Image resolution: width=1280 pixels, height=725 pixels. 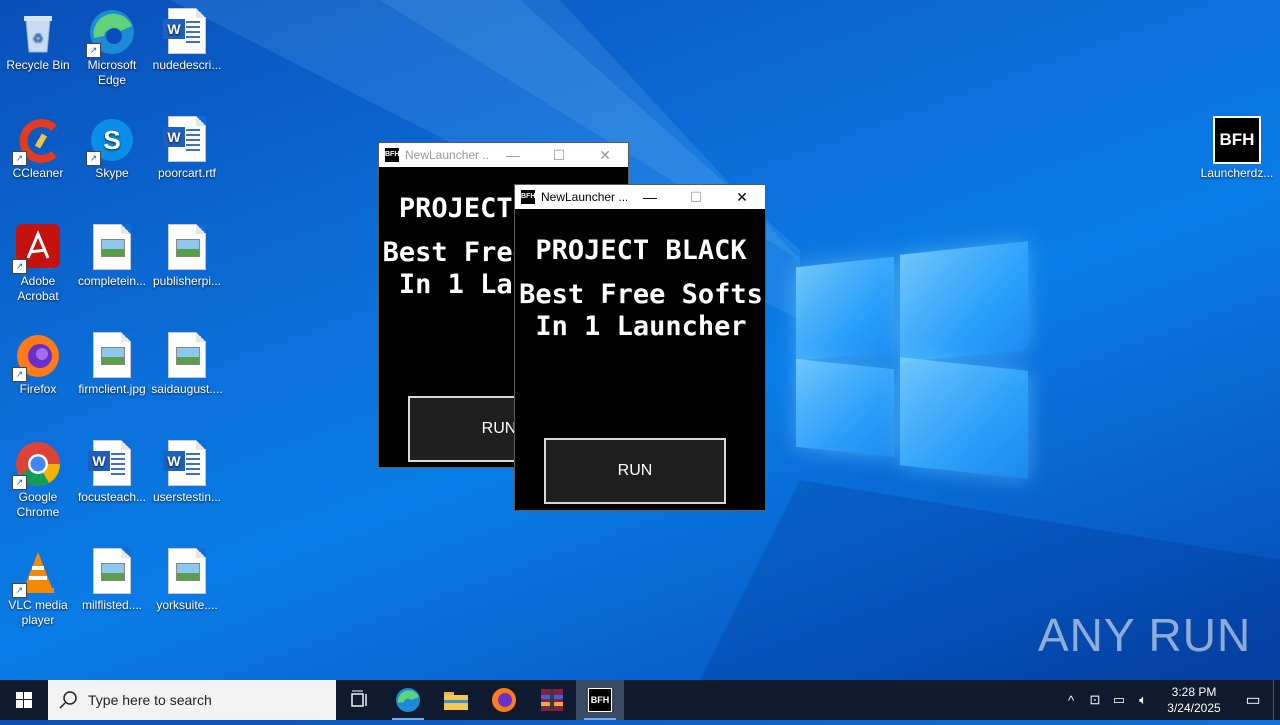 What do you see at coordinates (1145, 635) in the screenshot?
I see `anyrun-watermark: ANY RUN` at bounding box center [1145, 635].